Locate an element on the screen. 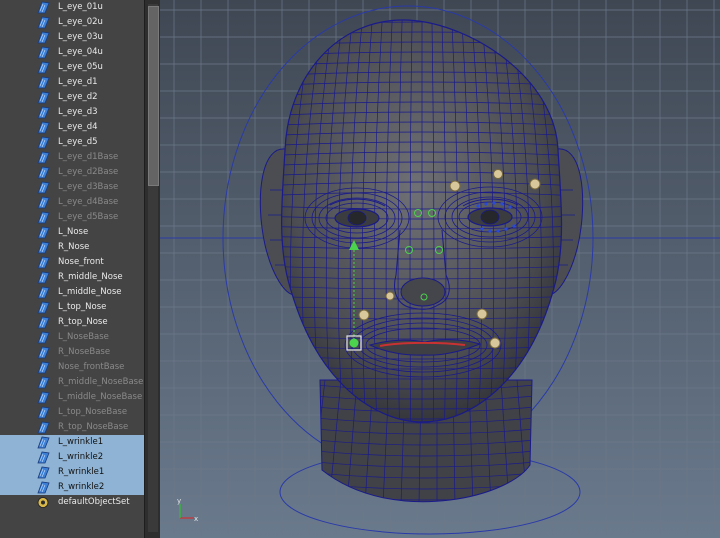 The height and width of the screenshot is (538, 720). outliner-item: L_middle_NoseBase is located at coordinates (72, 397).